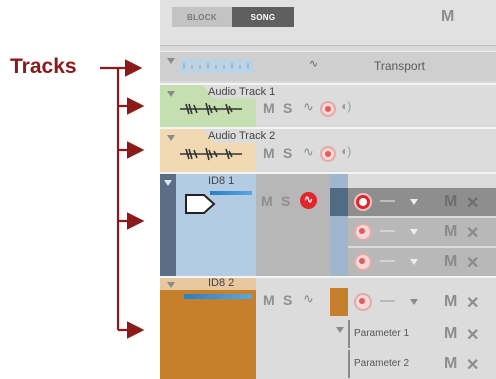 The image size is (496, 379). Describe the element at coordinates (308, 200) in the screenshot. I see `automation-active-icon: ∿` at that location.